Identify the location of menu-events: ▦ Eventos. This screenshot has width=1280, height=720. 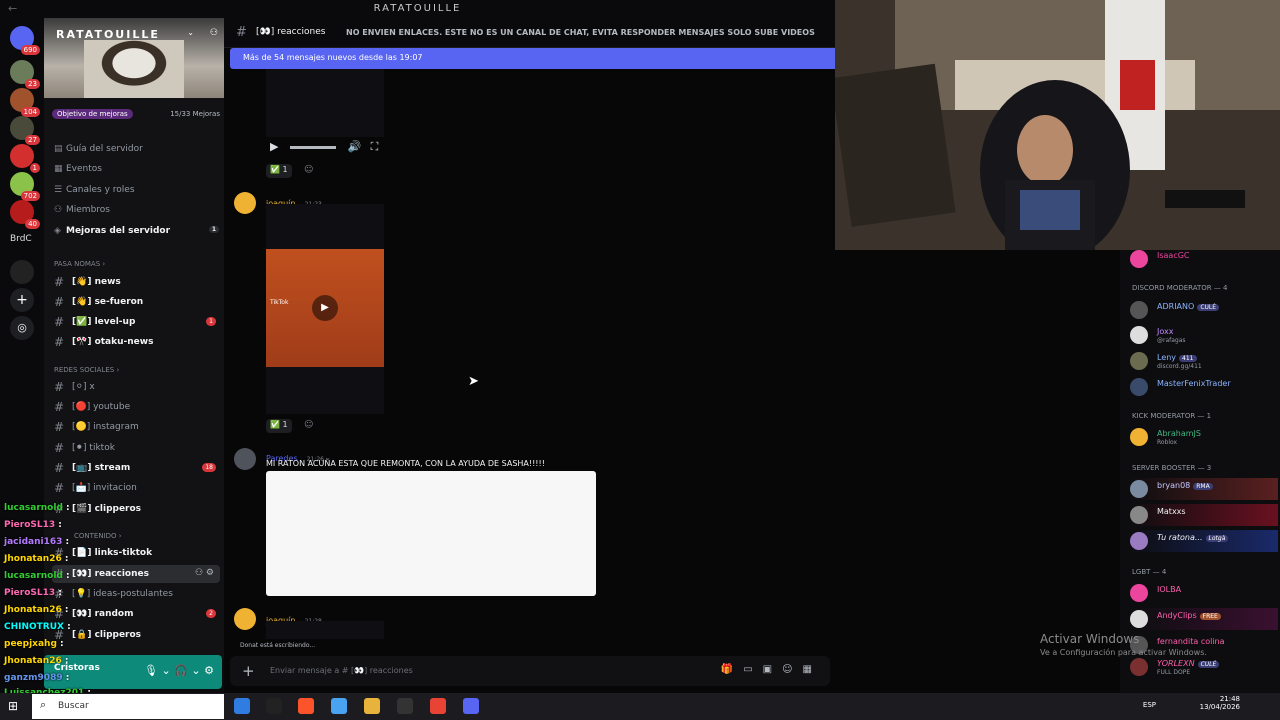
(78, 169).